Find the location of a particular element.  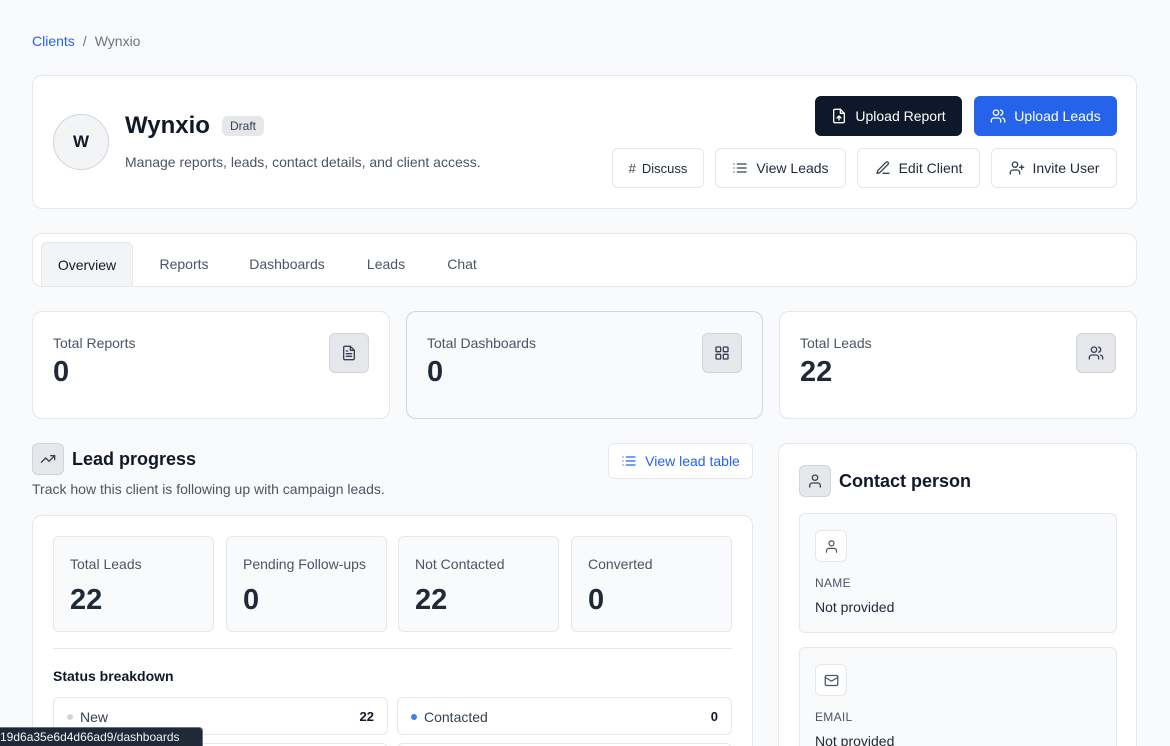

contact-email-field: EMAIL Not provided is located at coordinates (958, 696).